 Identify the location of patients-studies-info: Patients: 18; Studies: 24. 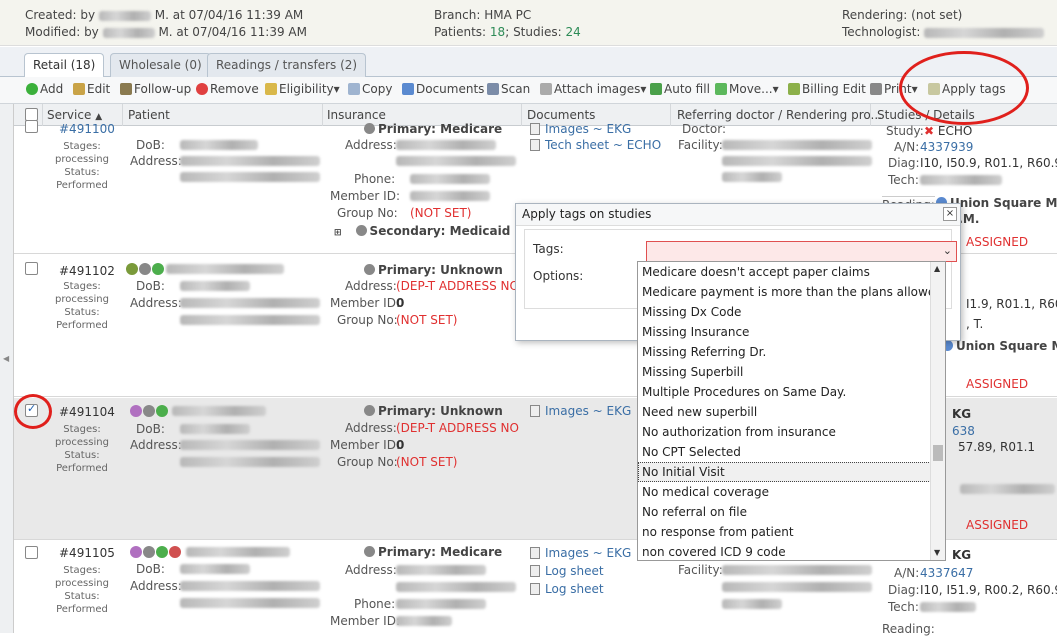
(507, 32).